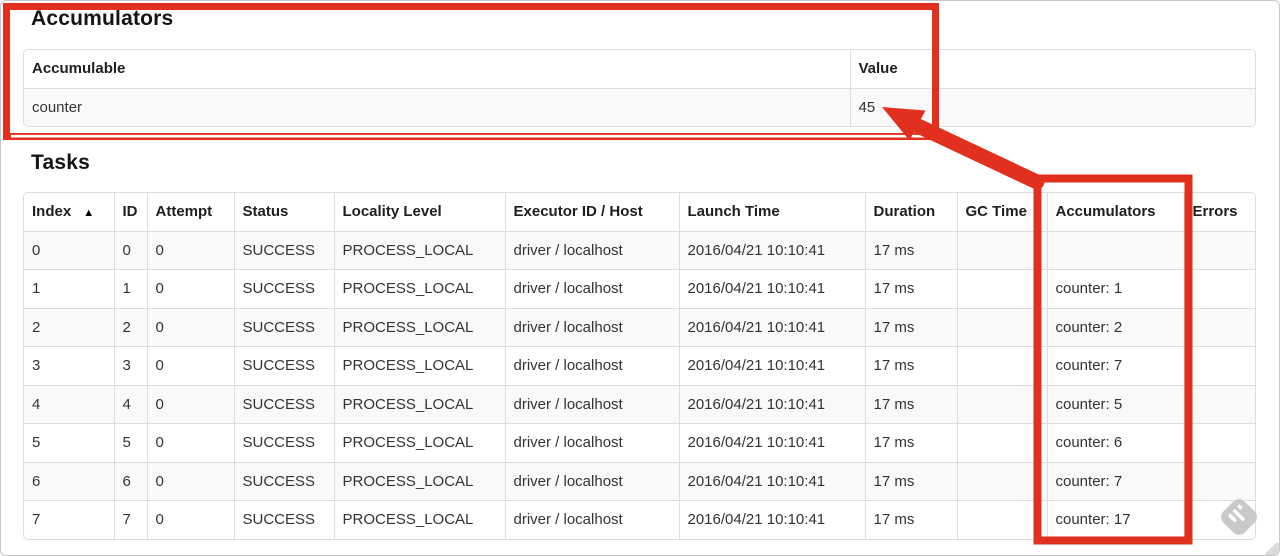  Describe the element at coordinates (69, 250) in the screenshot. I see `cell-index: 0` at that location.